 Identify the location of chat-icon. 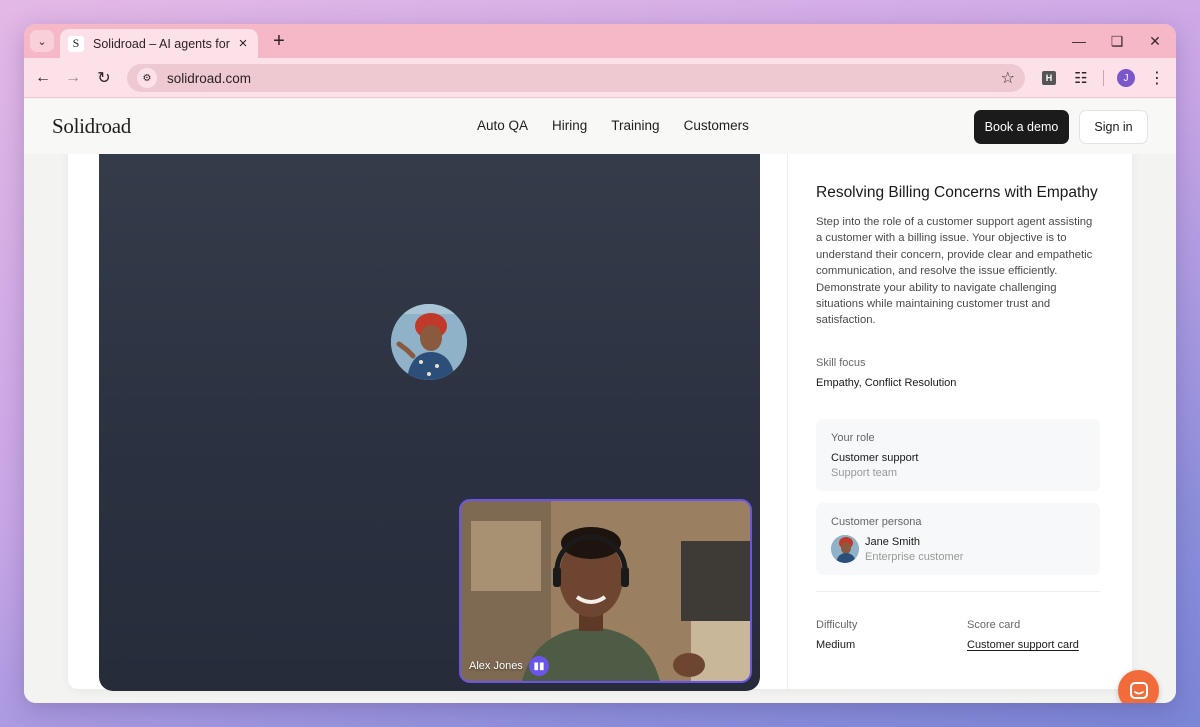
(1138, 690).